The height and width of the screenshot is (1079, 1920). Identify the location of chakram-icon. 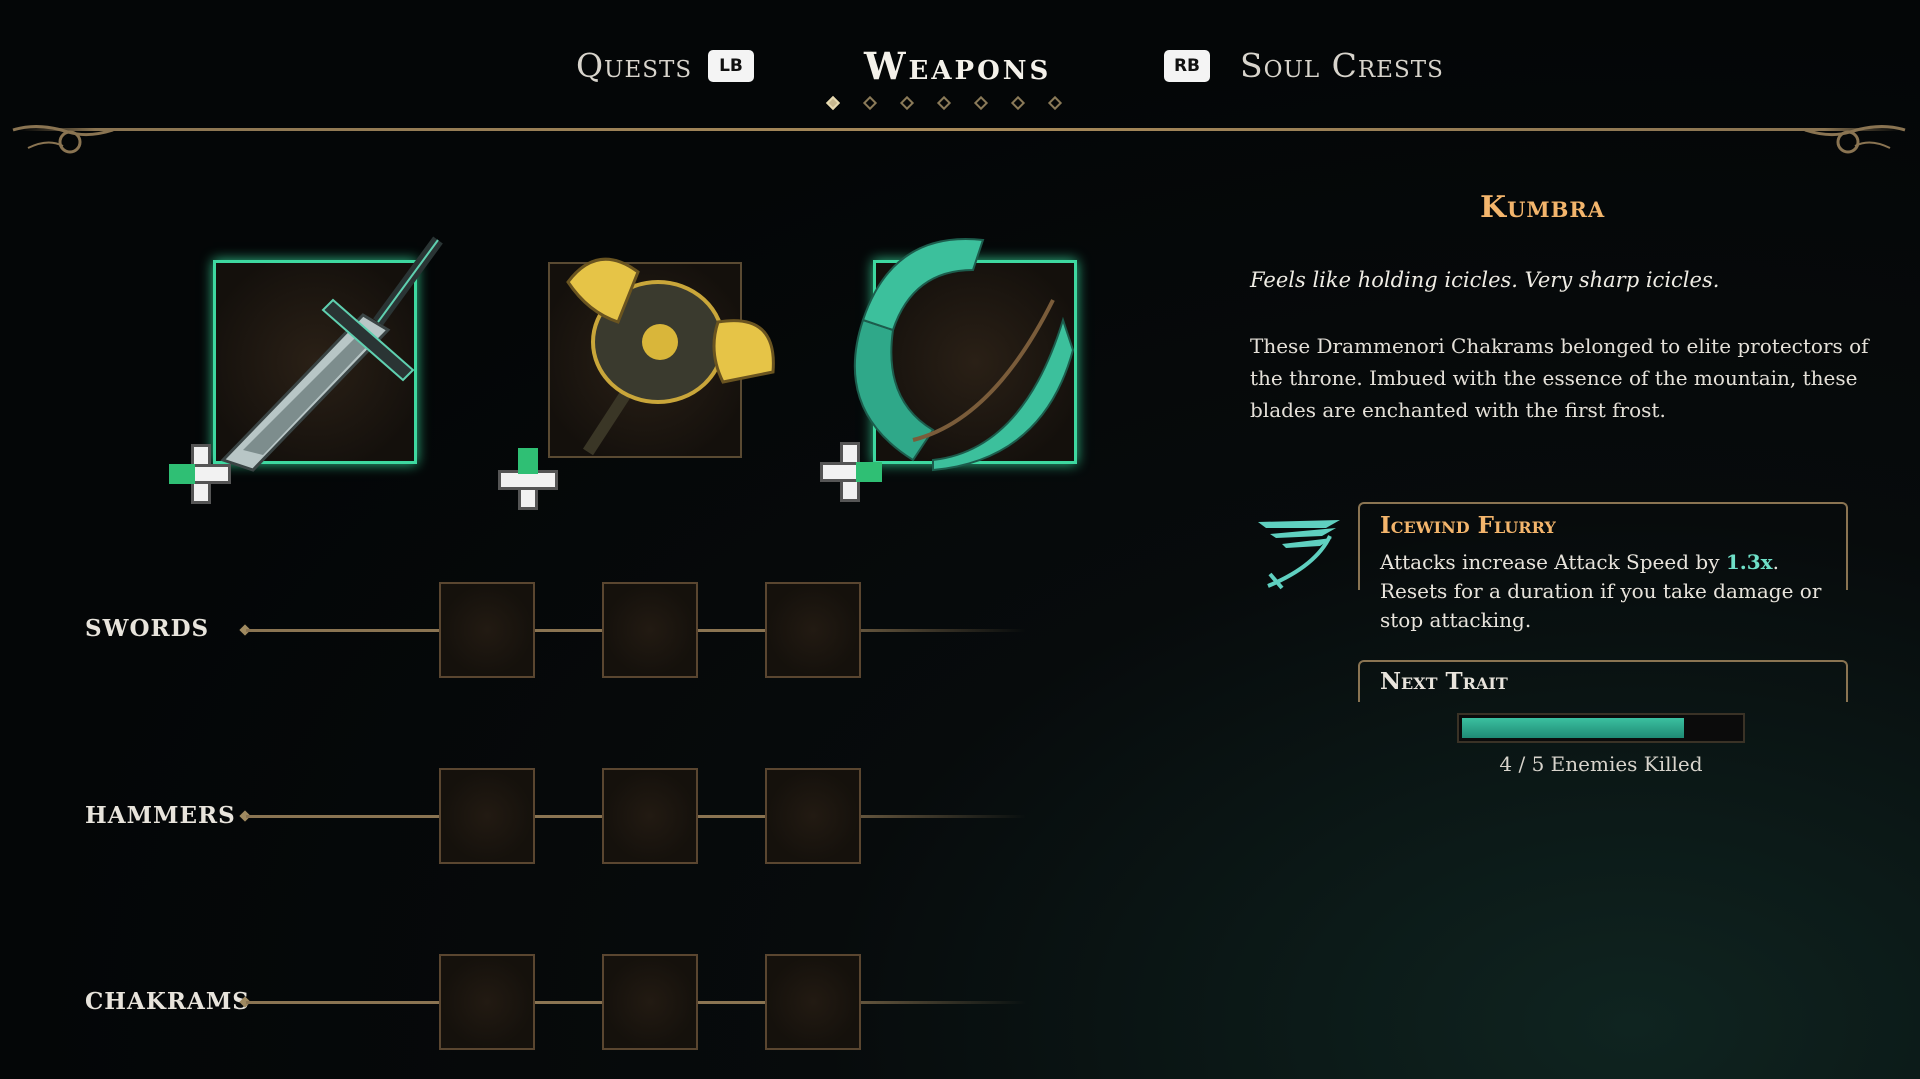
(964, 355).